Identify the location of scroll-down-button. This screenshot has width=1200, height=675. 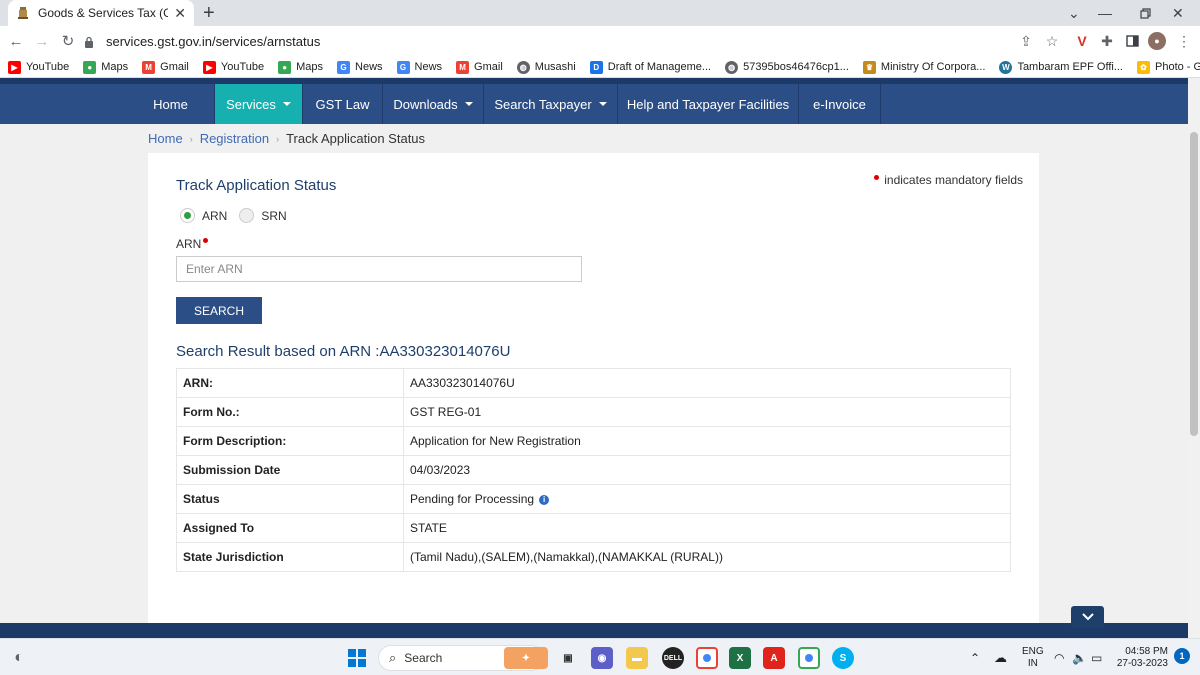
(1087, 617).